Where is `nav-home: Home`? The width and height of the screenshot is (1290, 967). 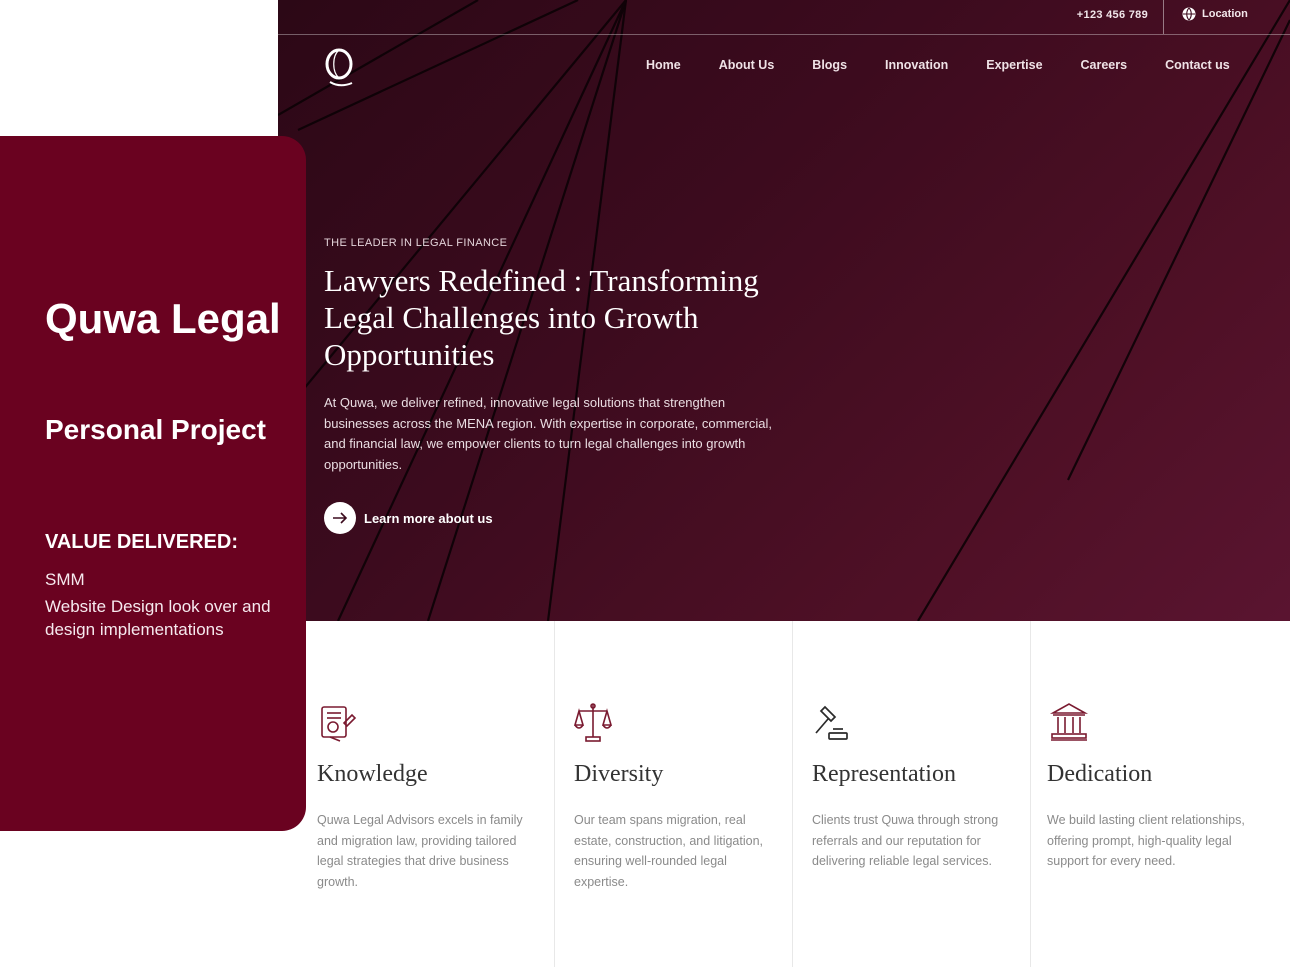 nav-home: Home is located at coordinates (663, 65).